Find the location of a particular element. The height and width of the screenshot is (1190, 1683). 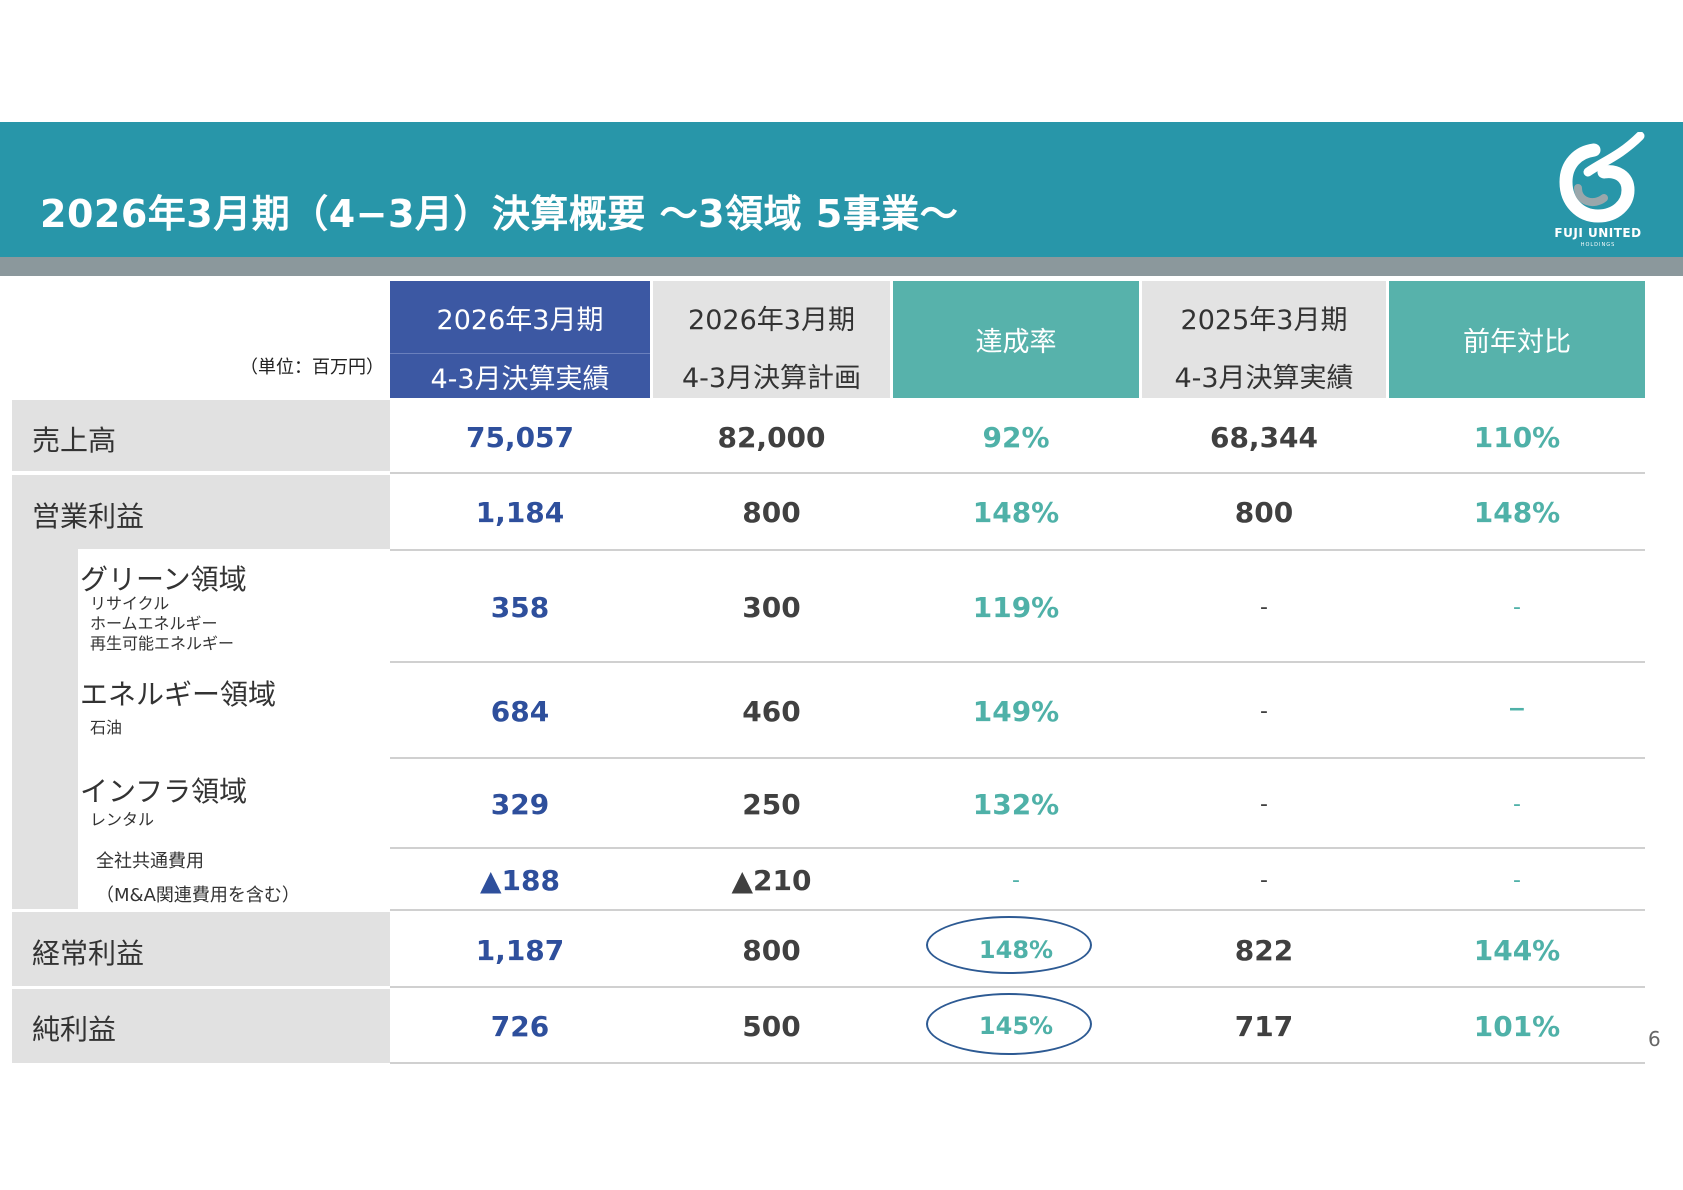

cell-common-achievement: - is located at coordinates (1016, 880).